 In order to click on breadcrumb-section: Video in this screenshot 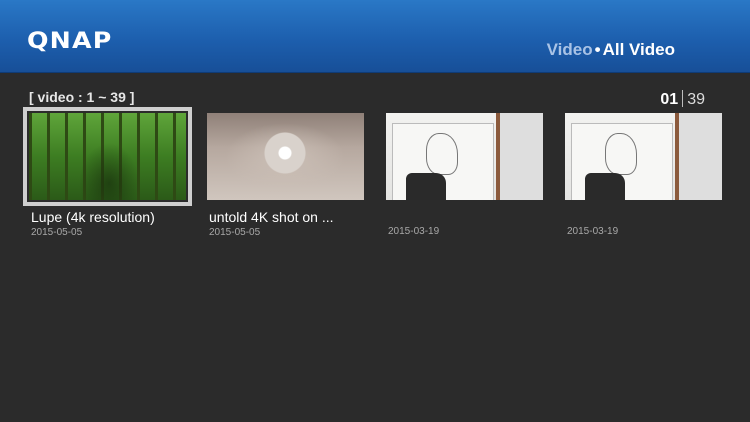, I will do `click(570, 49)`.